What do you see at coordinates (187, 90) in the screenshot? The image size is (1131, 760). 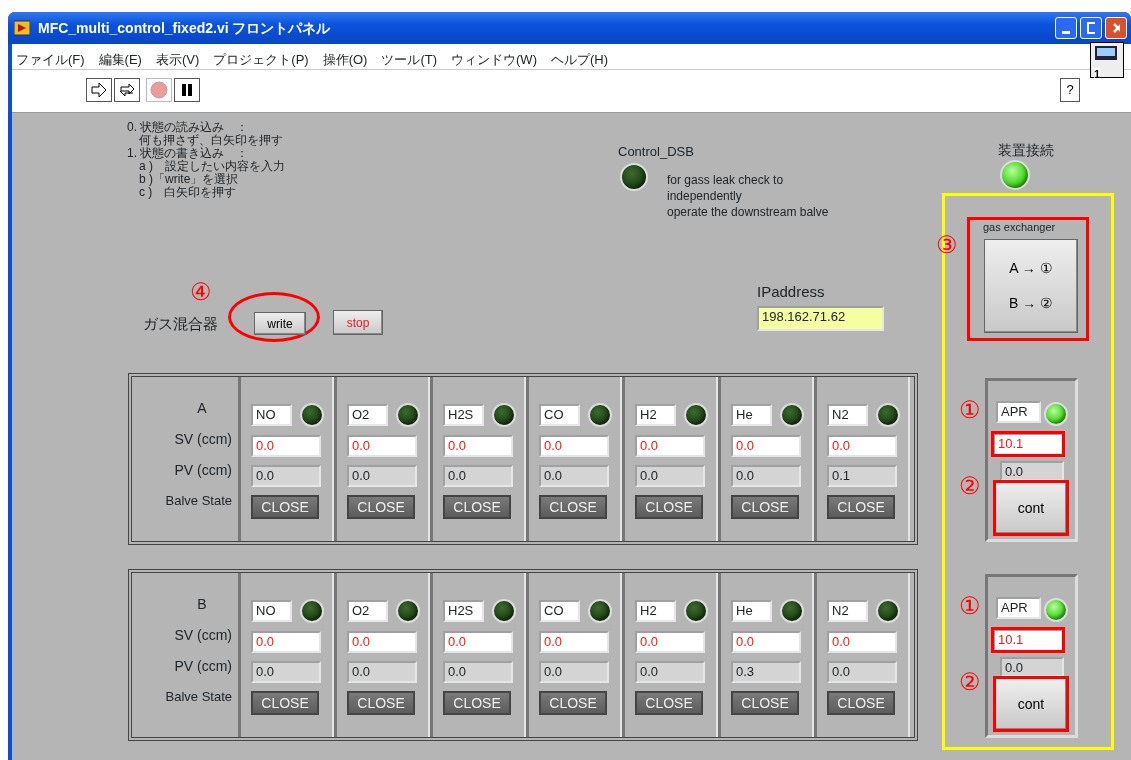 I see `pause-icon` at bounding box center [187, 90].